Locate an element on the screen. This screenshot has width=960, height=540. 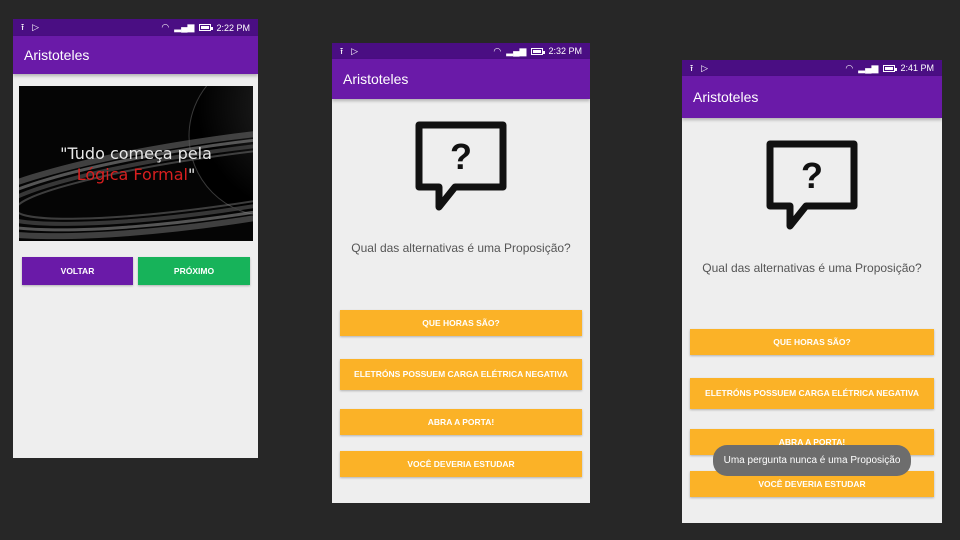
hero-quote-line1: "Tudo começa pela is located at coordinates (136, 153).